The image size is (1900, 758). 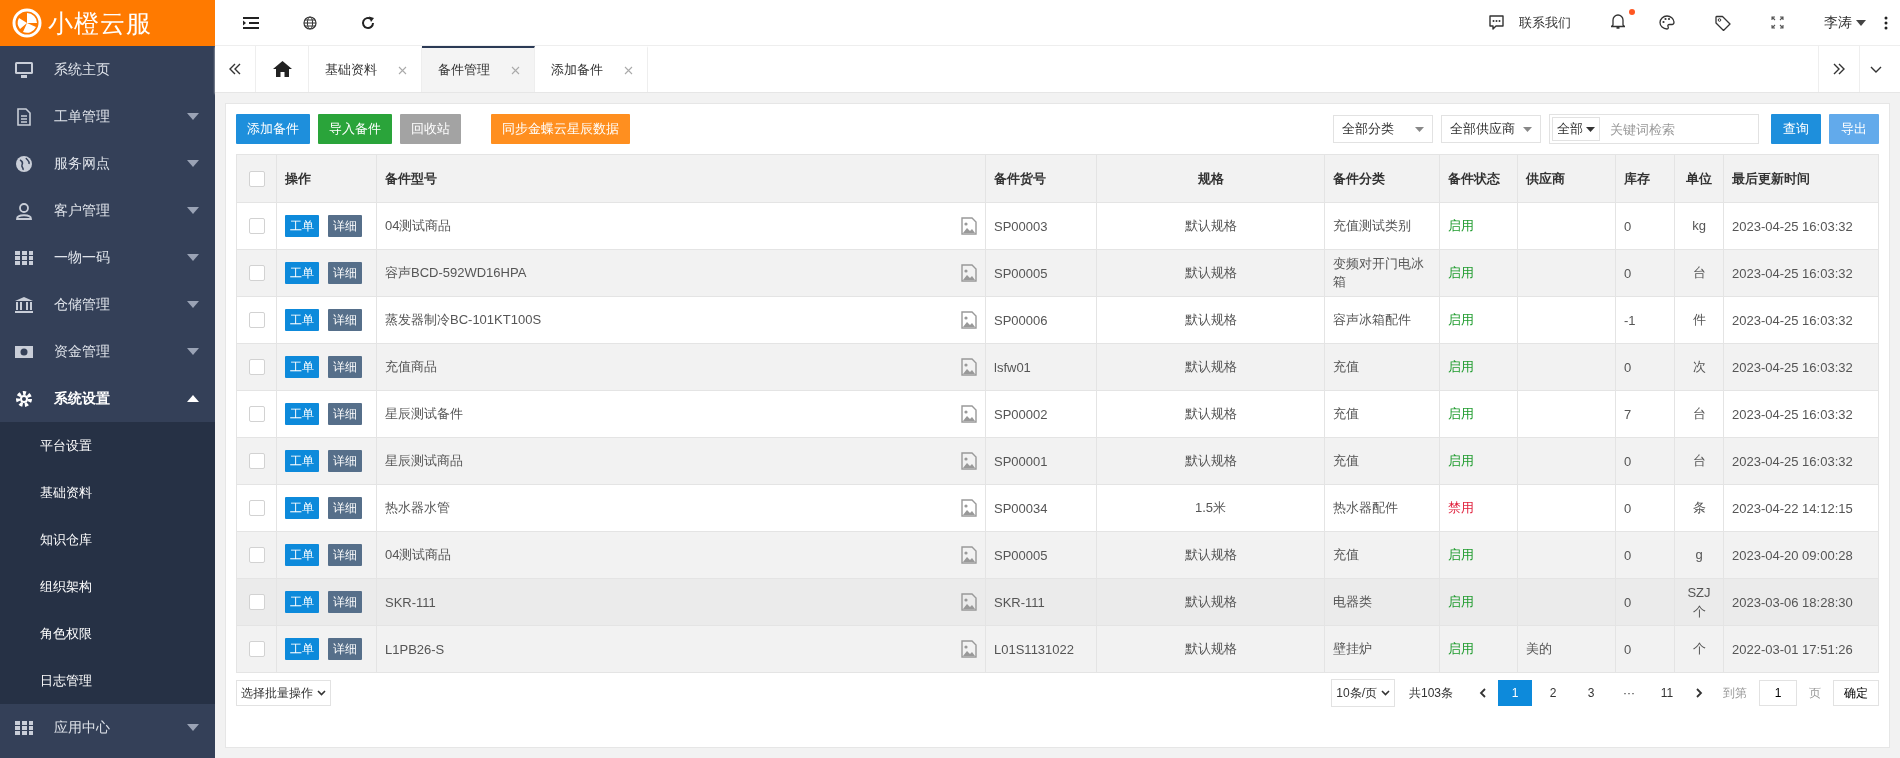 I want to click on palette-icon, so click(x=1667, y=22).